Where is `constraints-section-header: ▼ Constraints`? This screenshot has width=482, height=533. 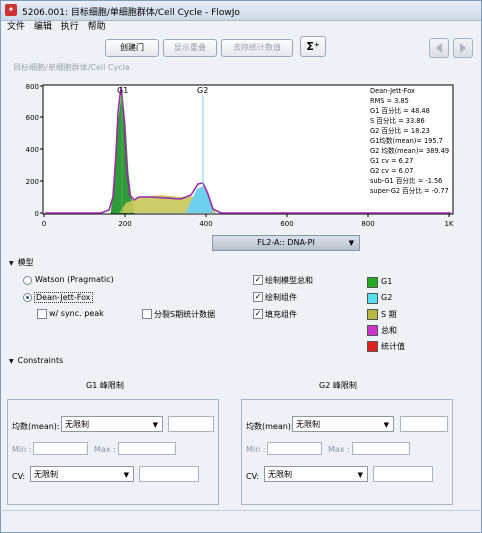
constraints-section-header: ▼ Constraints is located at coordinates (36, 360).